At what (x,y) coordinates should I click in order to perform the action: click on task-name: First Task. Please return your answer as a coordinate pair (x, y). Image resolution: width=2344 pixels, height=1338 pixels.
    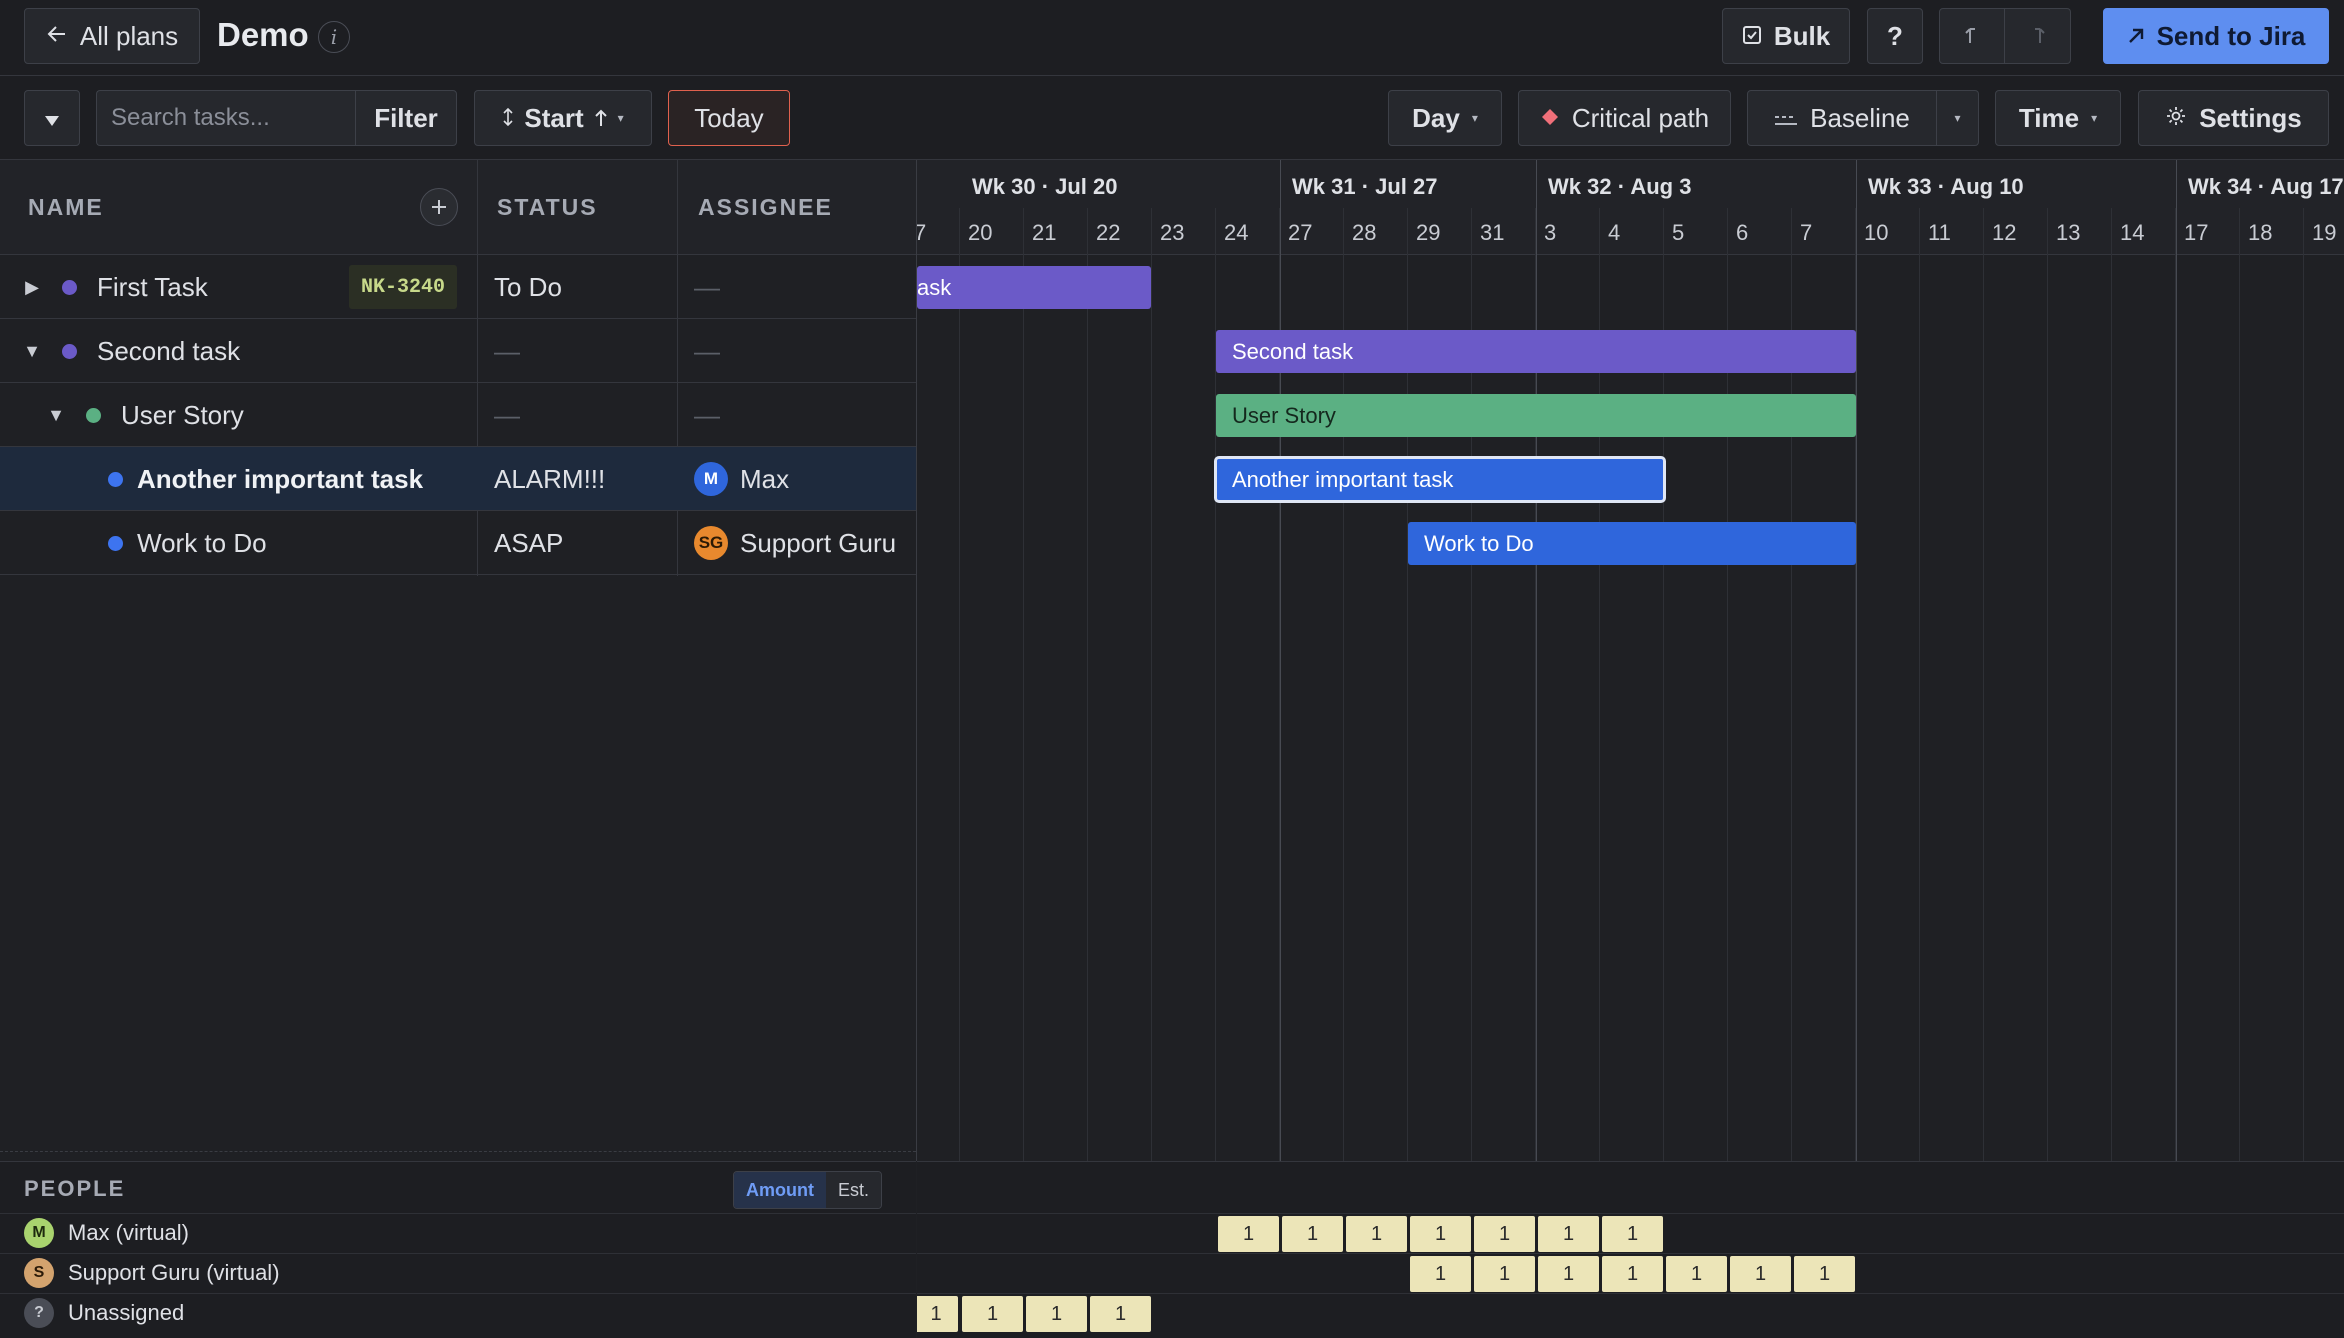
    Looking at the image, I should click on (152, 287).